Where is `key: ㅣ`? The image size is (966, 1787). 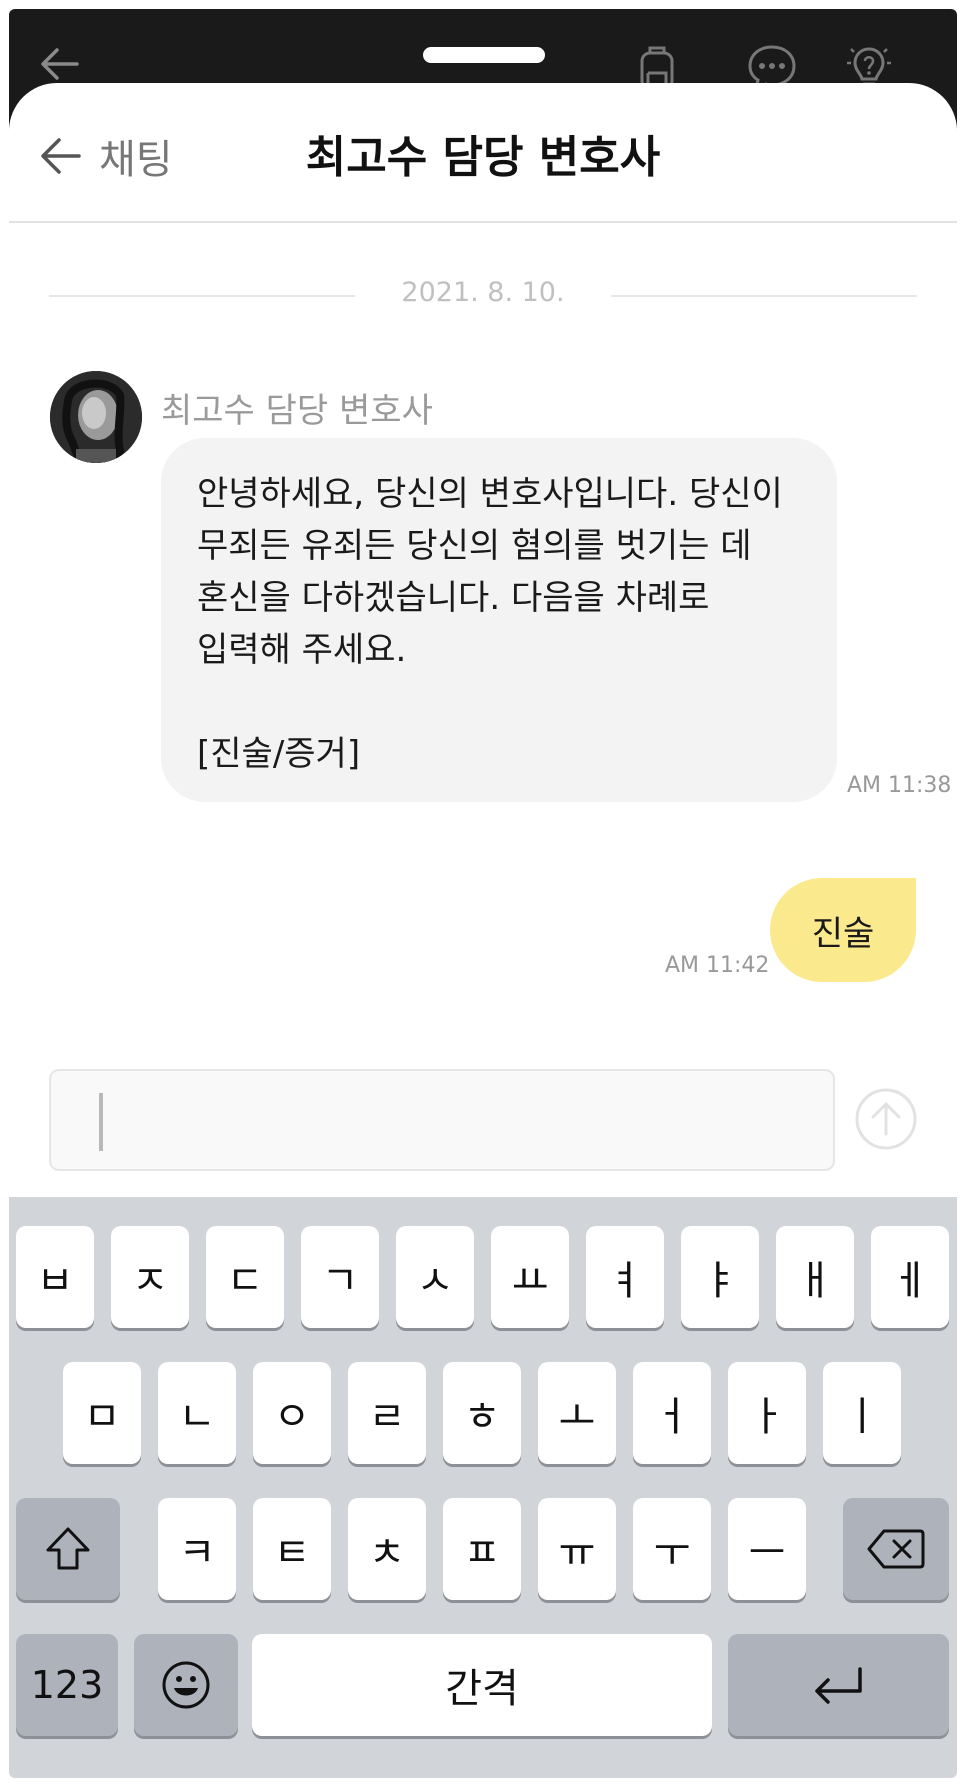 key: ㅣ is located at coordinates (862, 1413).